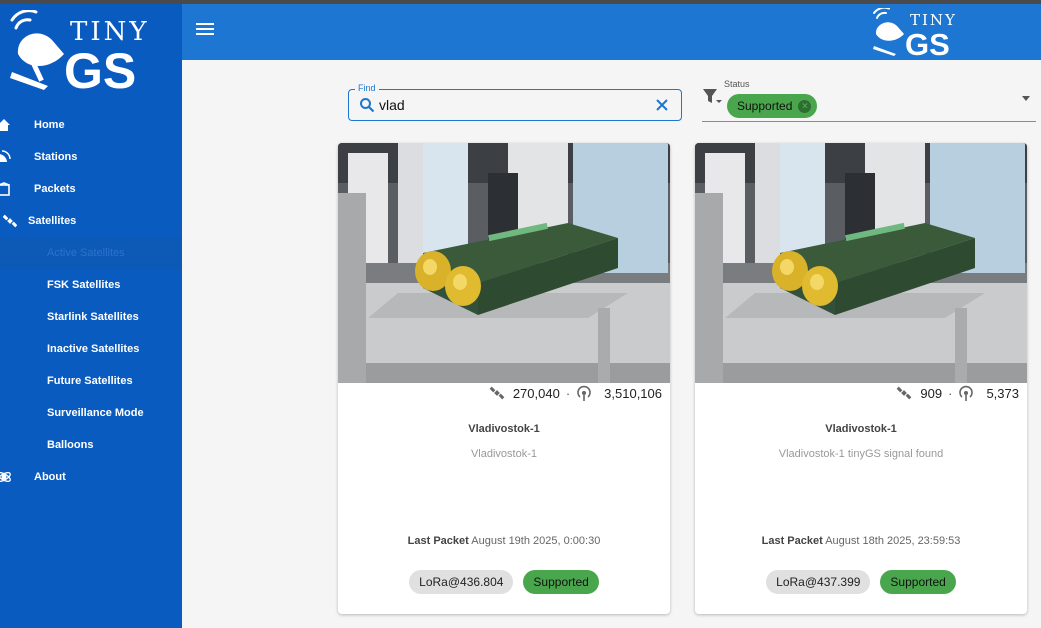  Describe the element at coordinates (536, 541) in the screenshot. I see `last-packet-time: August 19th 2025, 0:00:30` at that location.